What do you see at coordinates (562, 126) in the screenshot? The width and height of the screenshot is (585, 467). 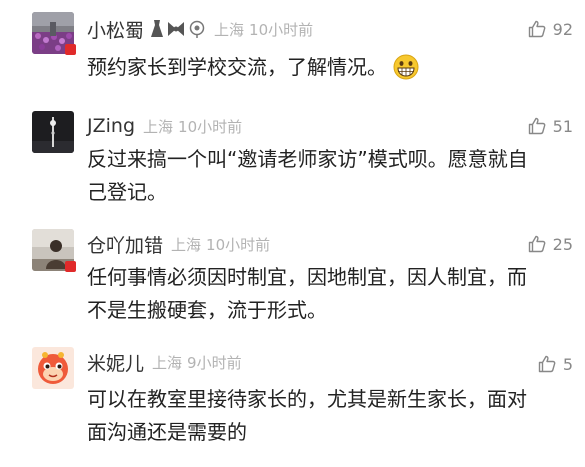 I see `like-count: 51` at bounding box center [562, 126].